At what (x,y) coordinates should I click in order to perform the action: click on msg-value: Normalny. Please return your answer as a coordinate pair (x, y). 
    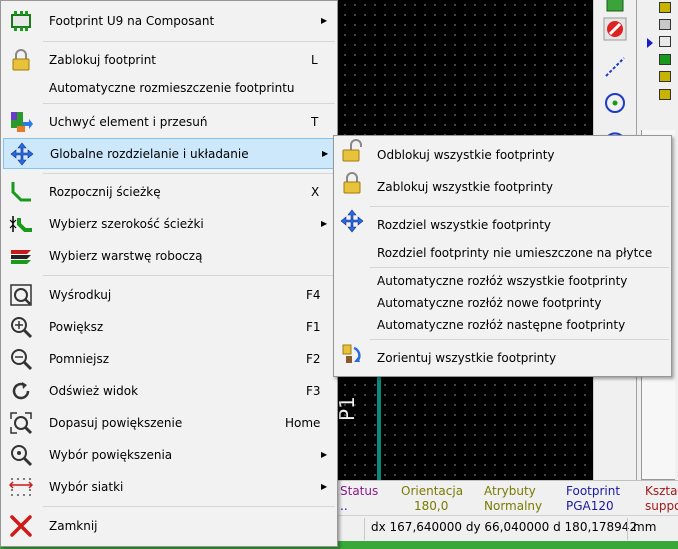
    Looking at the image, I should click on (513, 506).